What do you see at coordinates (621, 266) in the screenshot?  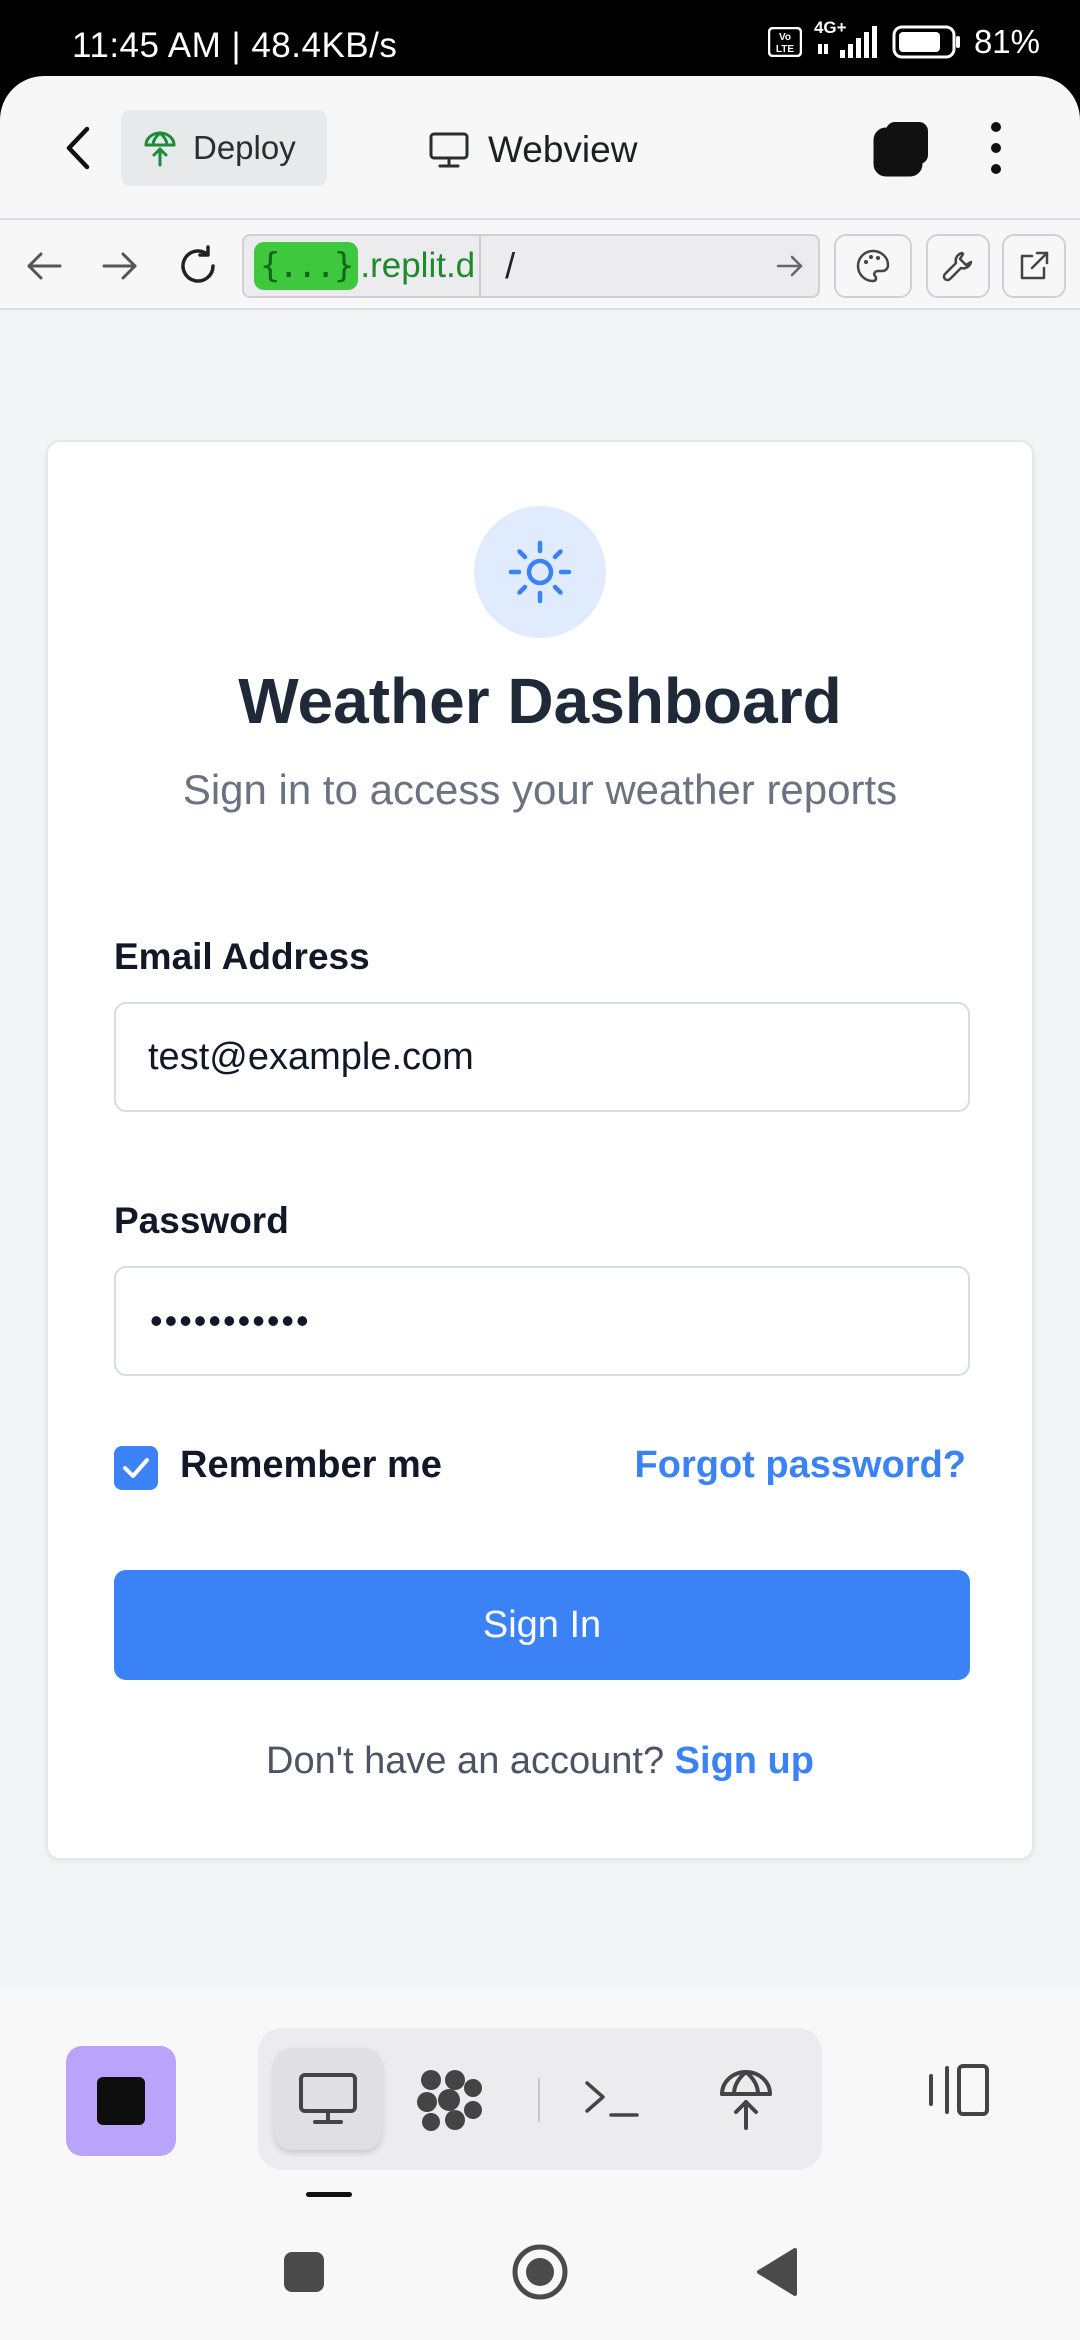 I see `url-path: /` at bounding box center [621, 266].